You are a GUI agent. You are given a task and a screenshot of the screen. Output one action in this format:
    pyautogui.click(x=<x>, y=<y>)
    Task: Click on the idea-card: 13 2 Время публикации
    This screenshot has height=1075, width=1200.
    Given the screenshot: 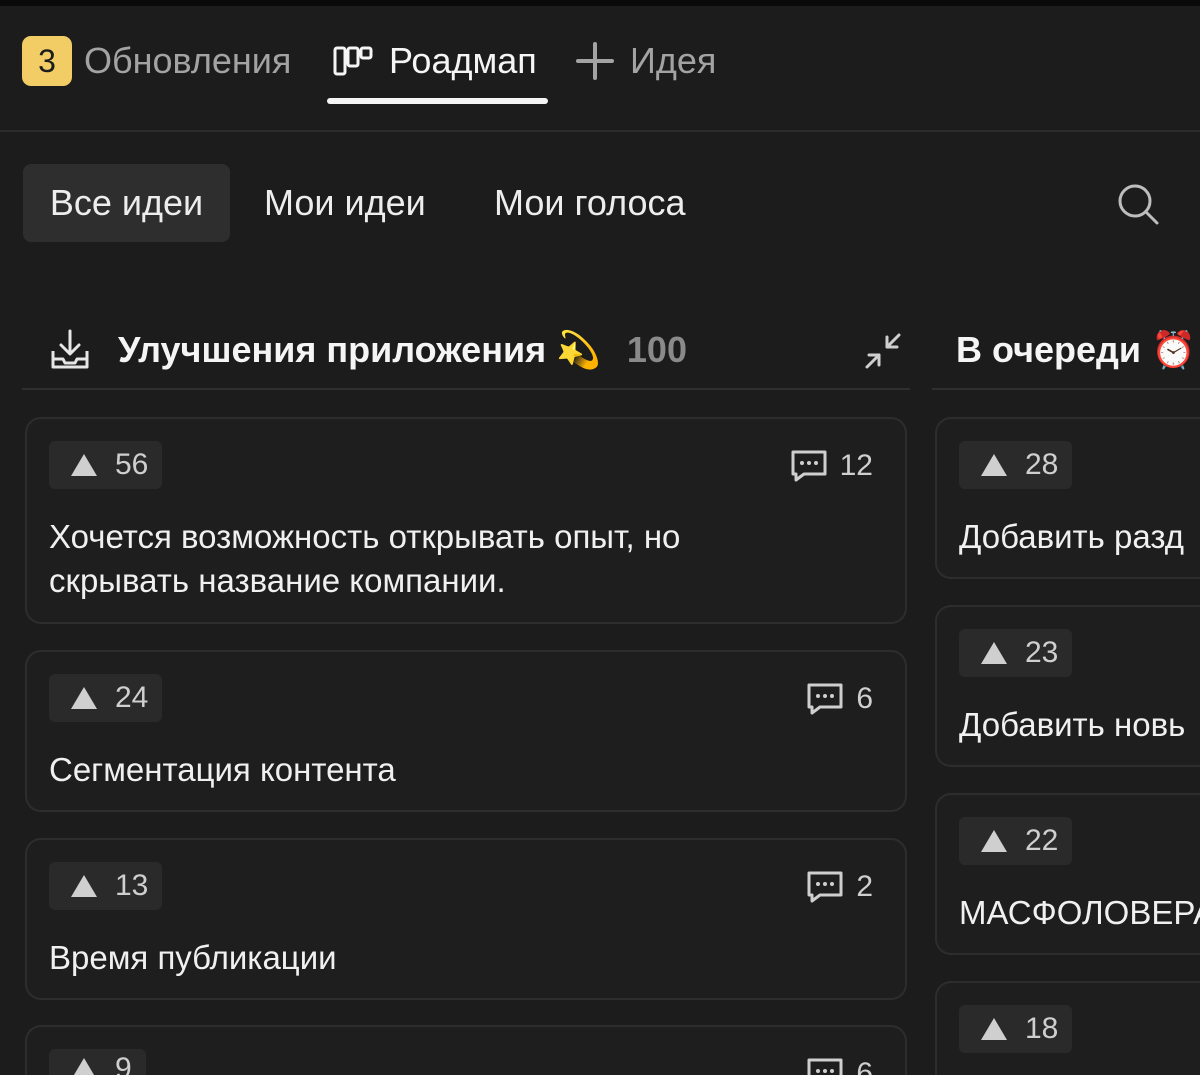 What is the action you would take?
    pyautogui.click(x=466, y=919)
    